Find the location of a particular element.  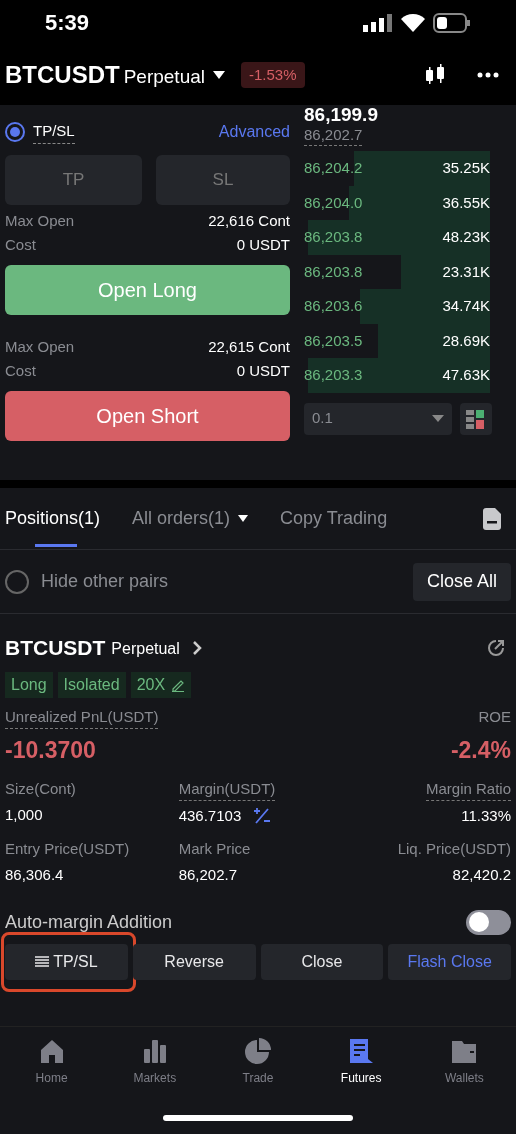

bid-price: 86,203.3 is located at coordinates (333, 375).